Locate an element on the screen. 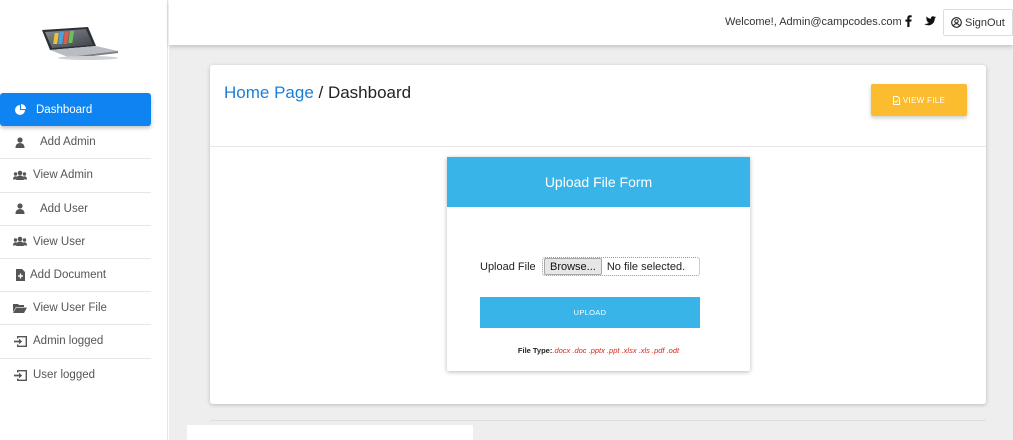  sidebar-item-label: View User is located at coordinates (59, 241).